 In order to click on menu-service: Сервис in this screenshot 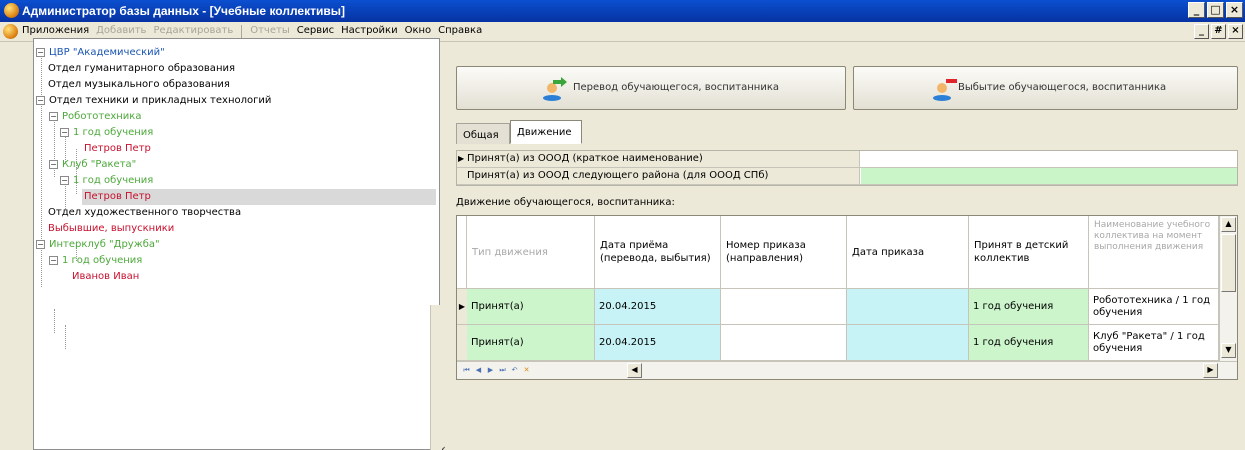, I will do `click(315, 32)`.